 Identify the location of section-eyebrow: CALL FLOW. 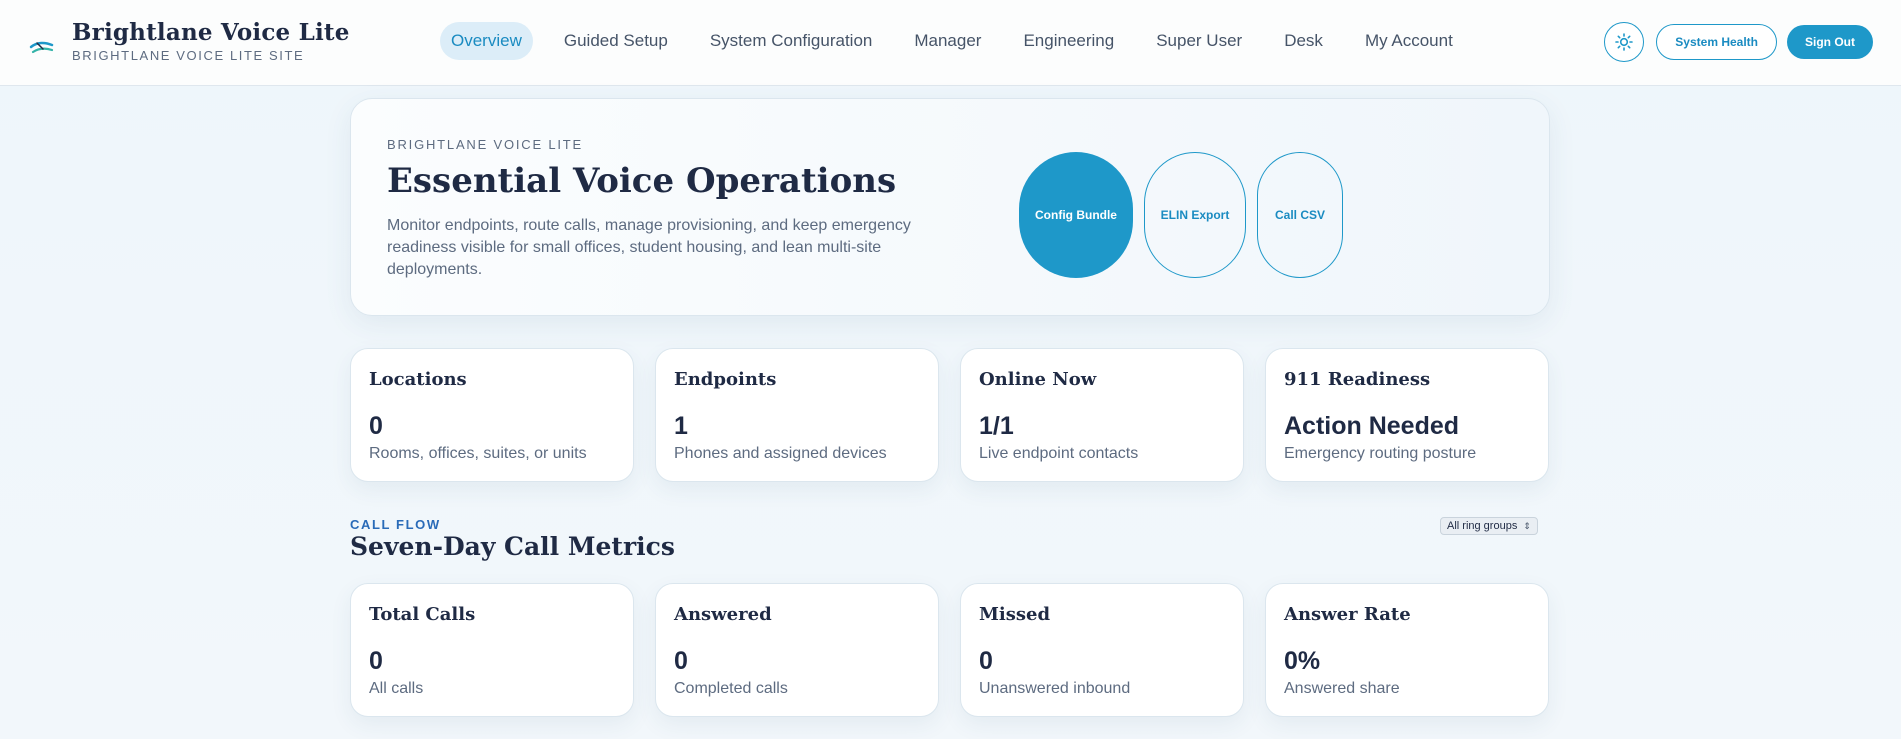
(395, 524).